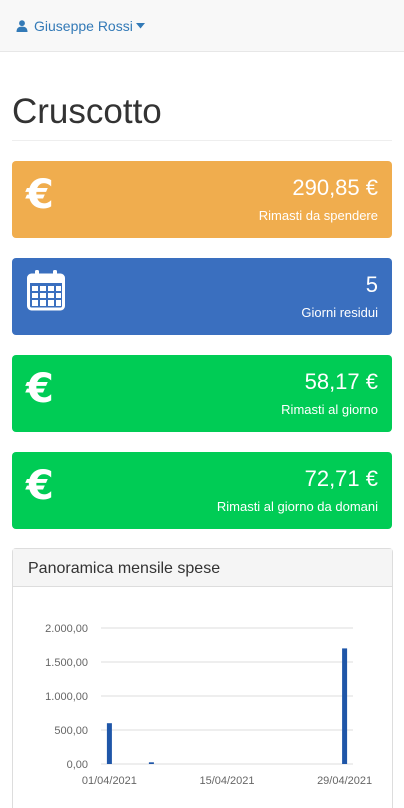 This screenshot has height=808, width=404. Describe the element at coordinates (202, 199) in the screenshot. I see `stat-card-remaining-spend: € 290,85 € Rimasti da spendere` at that location.